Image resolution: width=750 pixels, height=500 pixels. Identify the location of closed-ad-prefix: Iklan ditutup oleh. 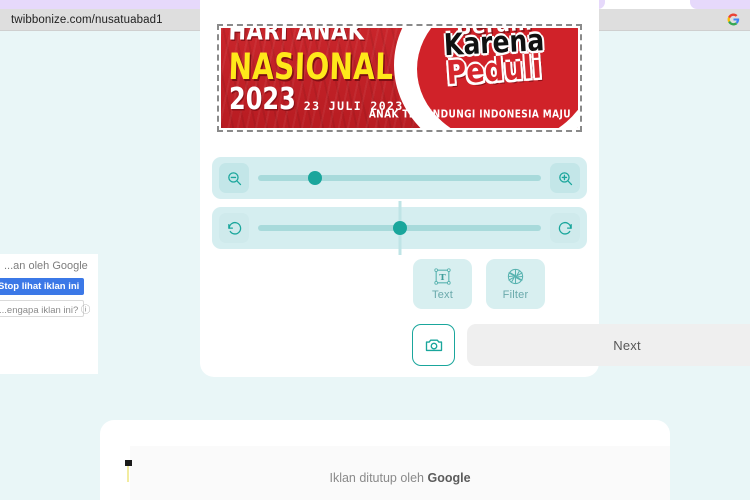
(378, 478).